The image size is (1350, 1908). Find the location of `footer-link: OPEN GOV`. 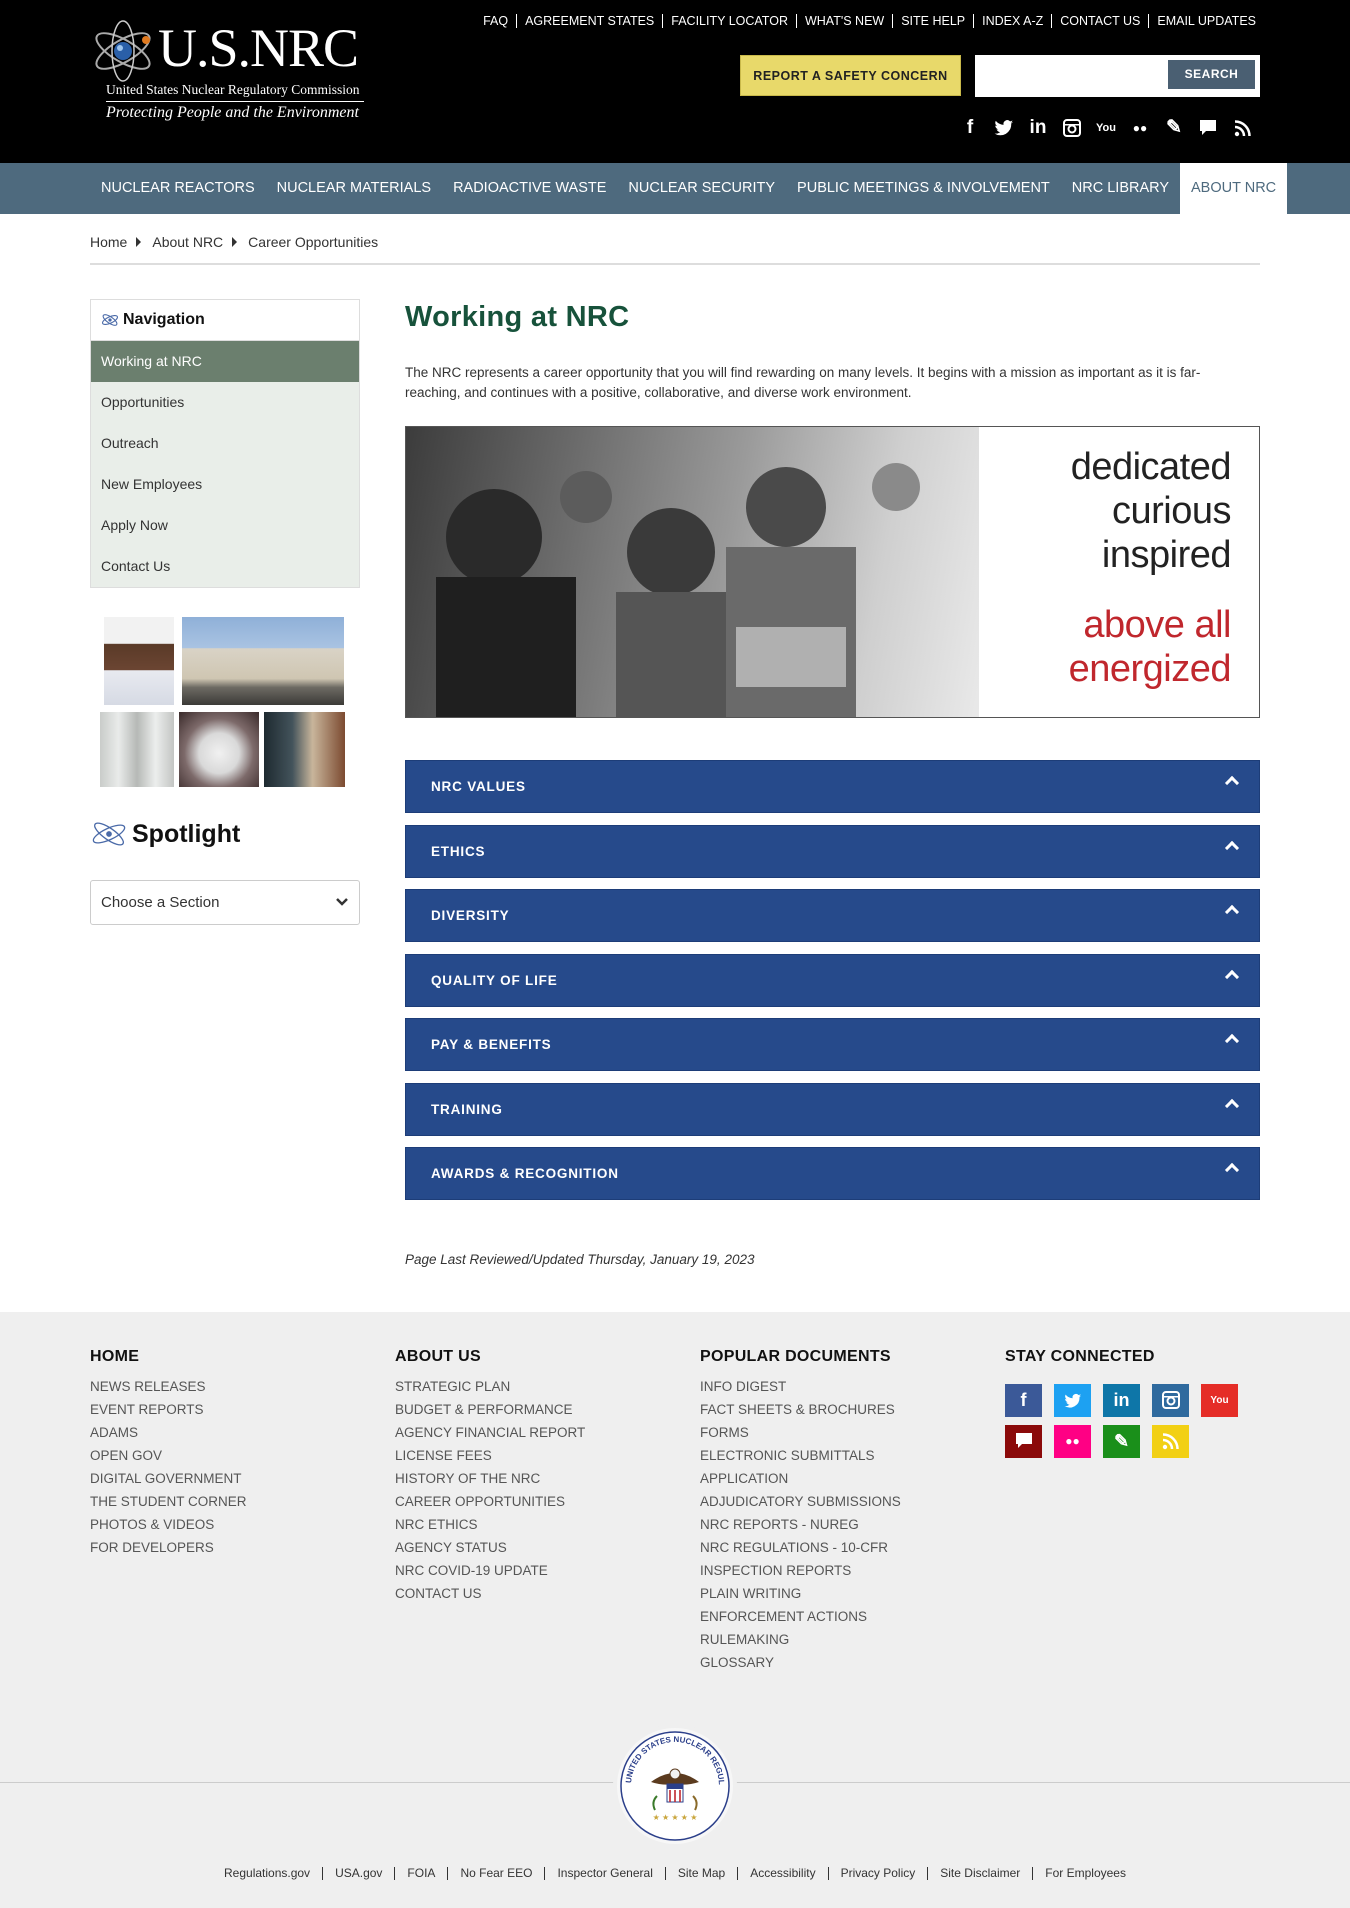

footer-link: OPEN GOV is located at coordinates (168, 1455).